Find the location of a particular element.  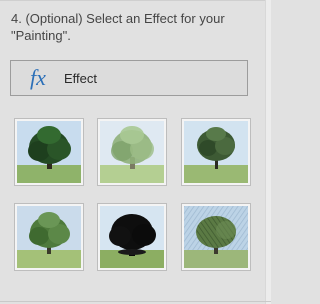

fx-icon: fx is located at coordinates (42, 78).